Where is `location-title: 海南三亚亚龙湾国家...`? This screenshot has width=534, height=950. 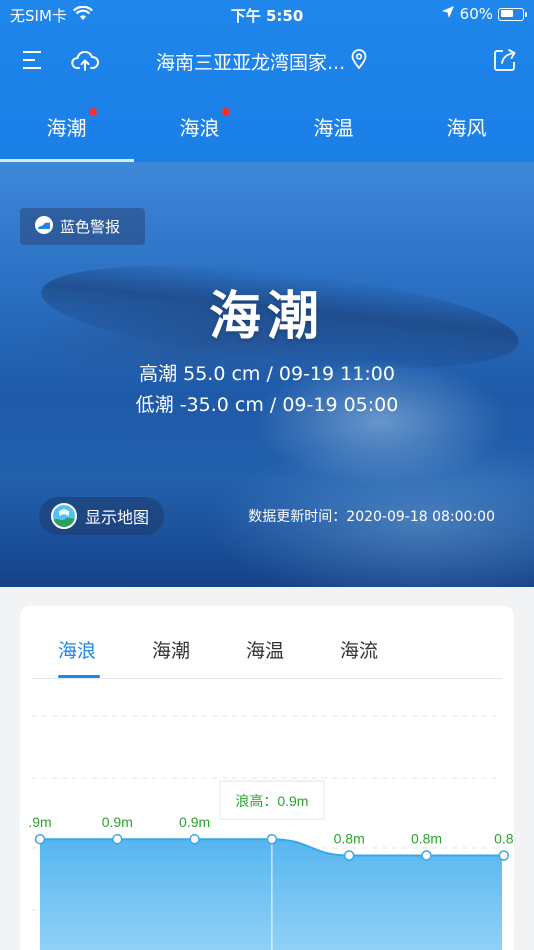
location-title: 海南三亚亚龙湾国家... is located at coordinates (261, 61).